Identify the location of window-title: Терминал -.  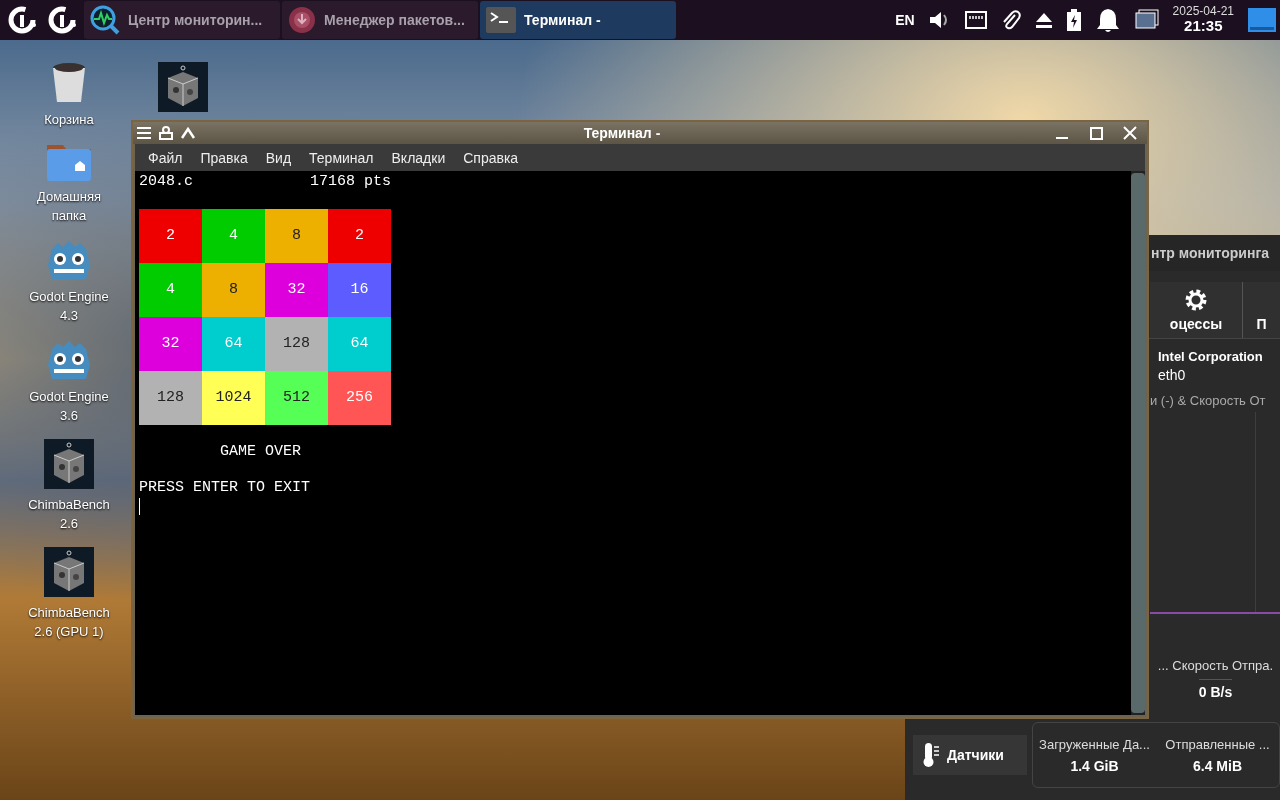
(622, 133).